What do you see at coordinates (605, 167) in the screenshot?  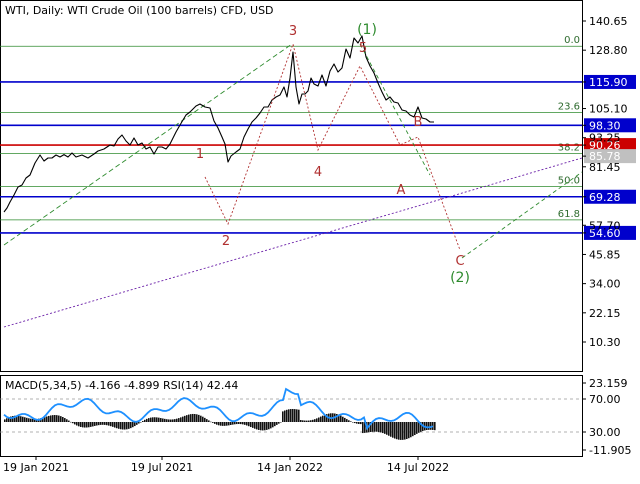 I see `y-tick-label-8: 81.45` at bounding box center [605, 167].